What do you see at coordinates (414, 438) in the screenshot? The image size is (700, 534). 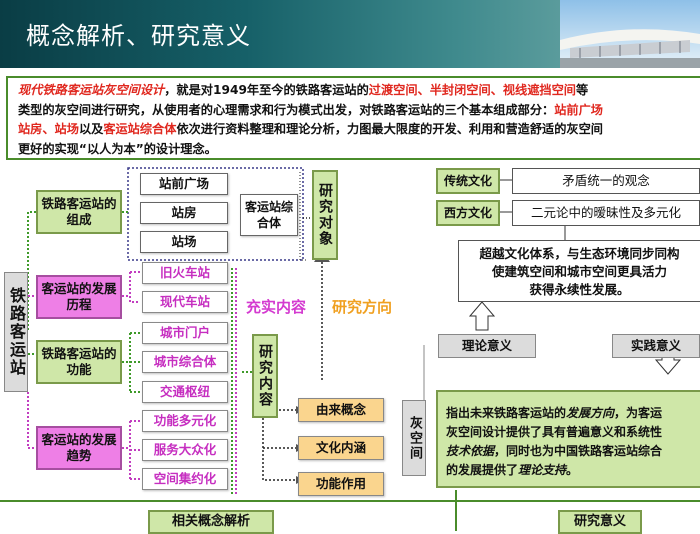 I see `grey-space-node: 灰空间` at bounding box center [414, 438].